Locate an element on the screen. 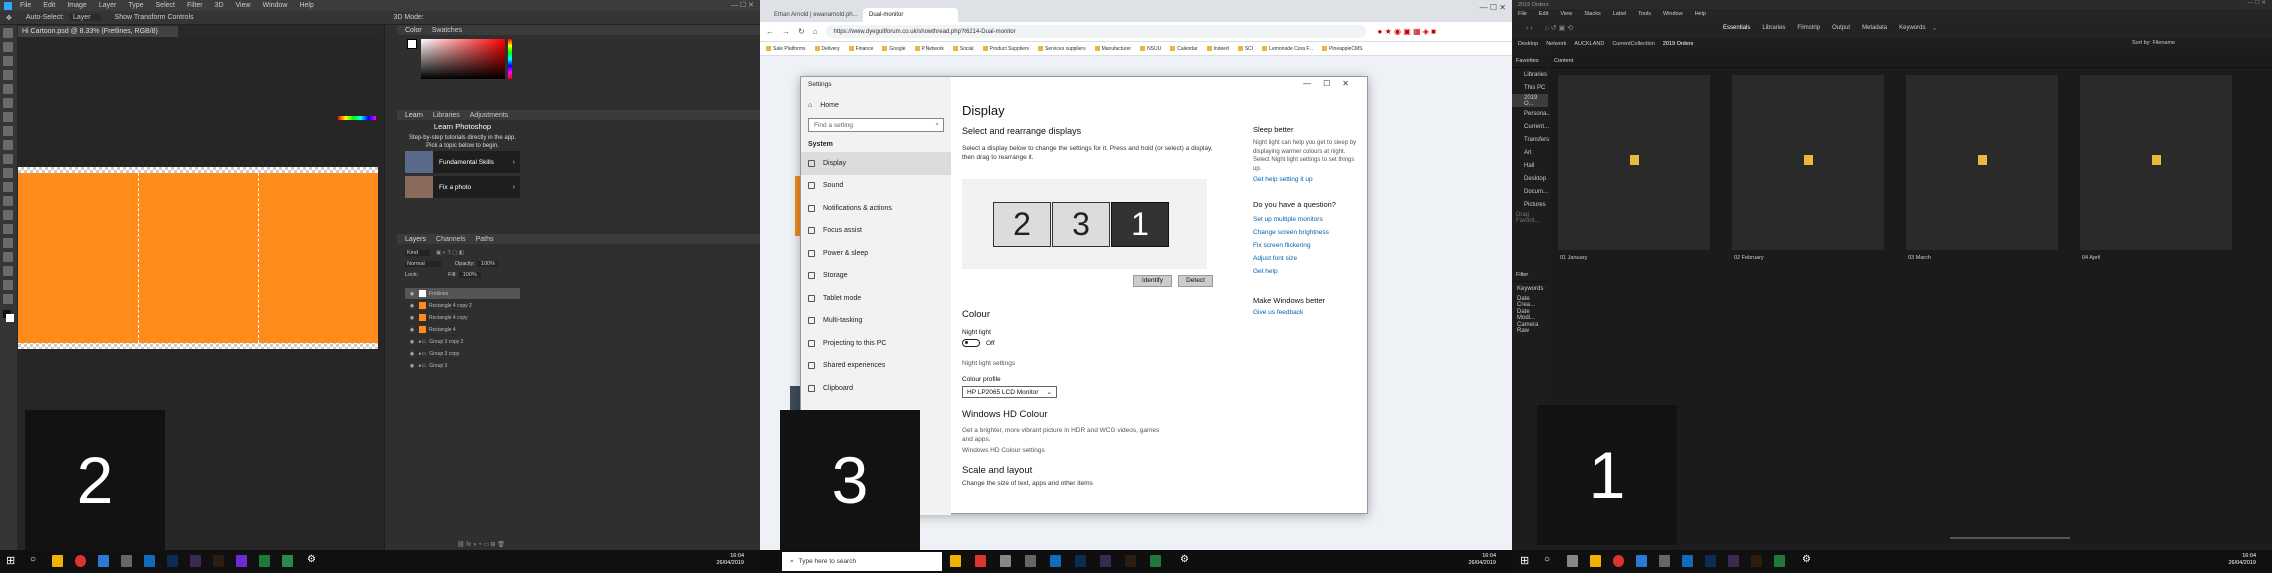 The height and width of the screenshot is (573, 2272). auto-select-dropdown: Layer is located at coordinates (85, 17).